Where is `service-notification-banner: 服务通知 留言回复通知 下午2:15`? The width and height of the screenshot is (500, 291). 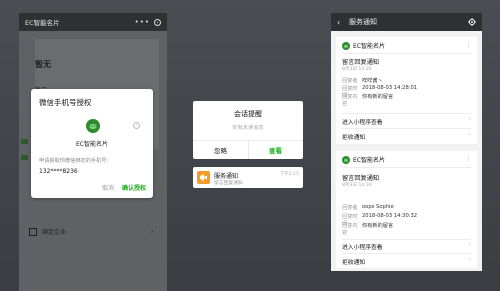 service-notification-banner: 服务通知 留言回复通知 下午2:15 is located at coordinates (248, 177).